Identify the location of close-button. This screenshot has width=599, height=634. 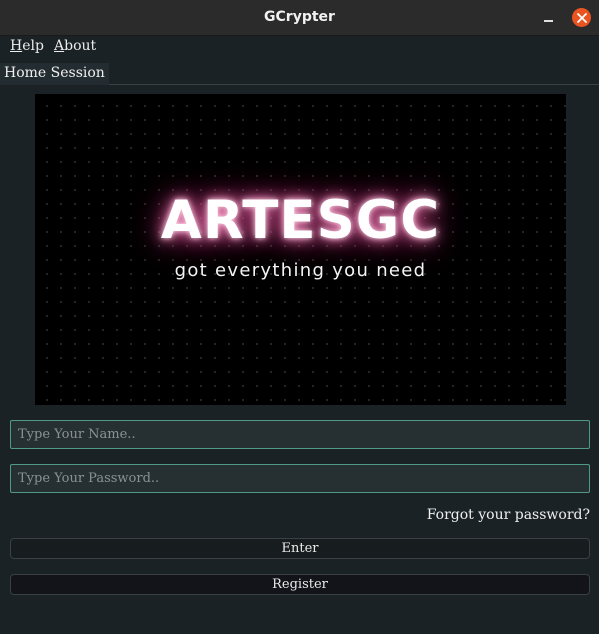
(581, 17).